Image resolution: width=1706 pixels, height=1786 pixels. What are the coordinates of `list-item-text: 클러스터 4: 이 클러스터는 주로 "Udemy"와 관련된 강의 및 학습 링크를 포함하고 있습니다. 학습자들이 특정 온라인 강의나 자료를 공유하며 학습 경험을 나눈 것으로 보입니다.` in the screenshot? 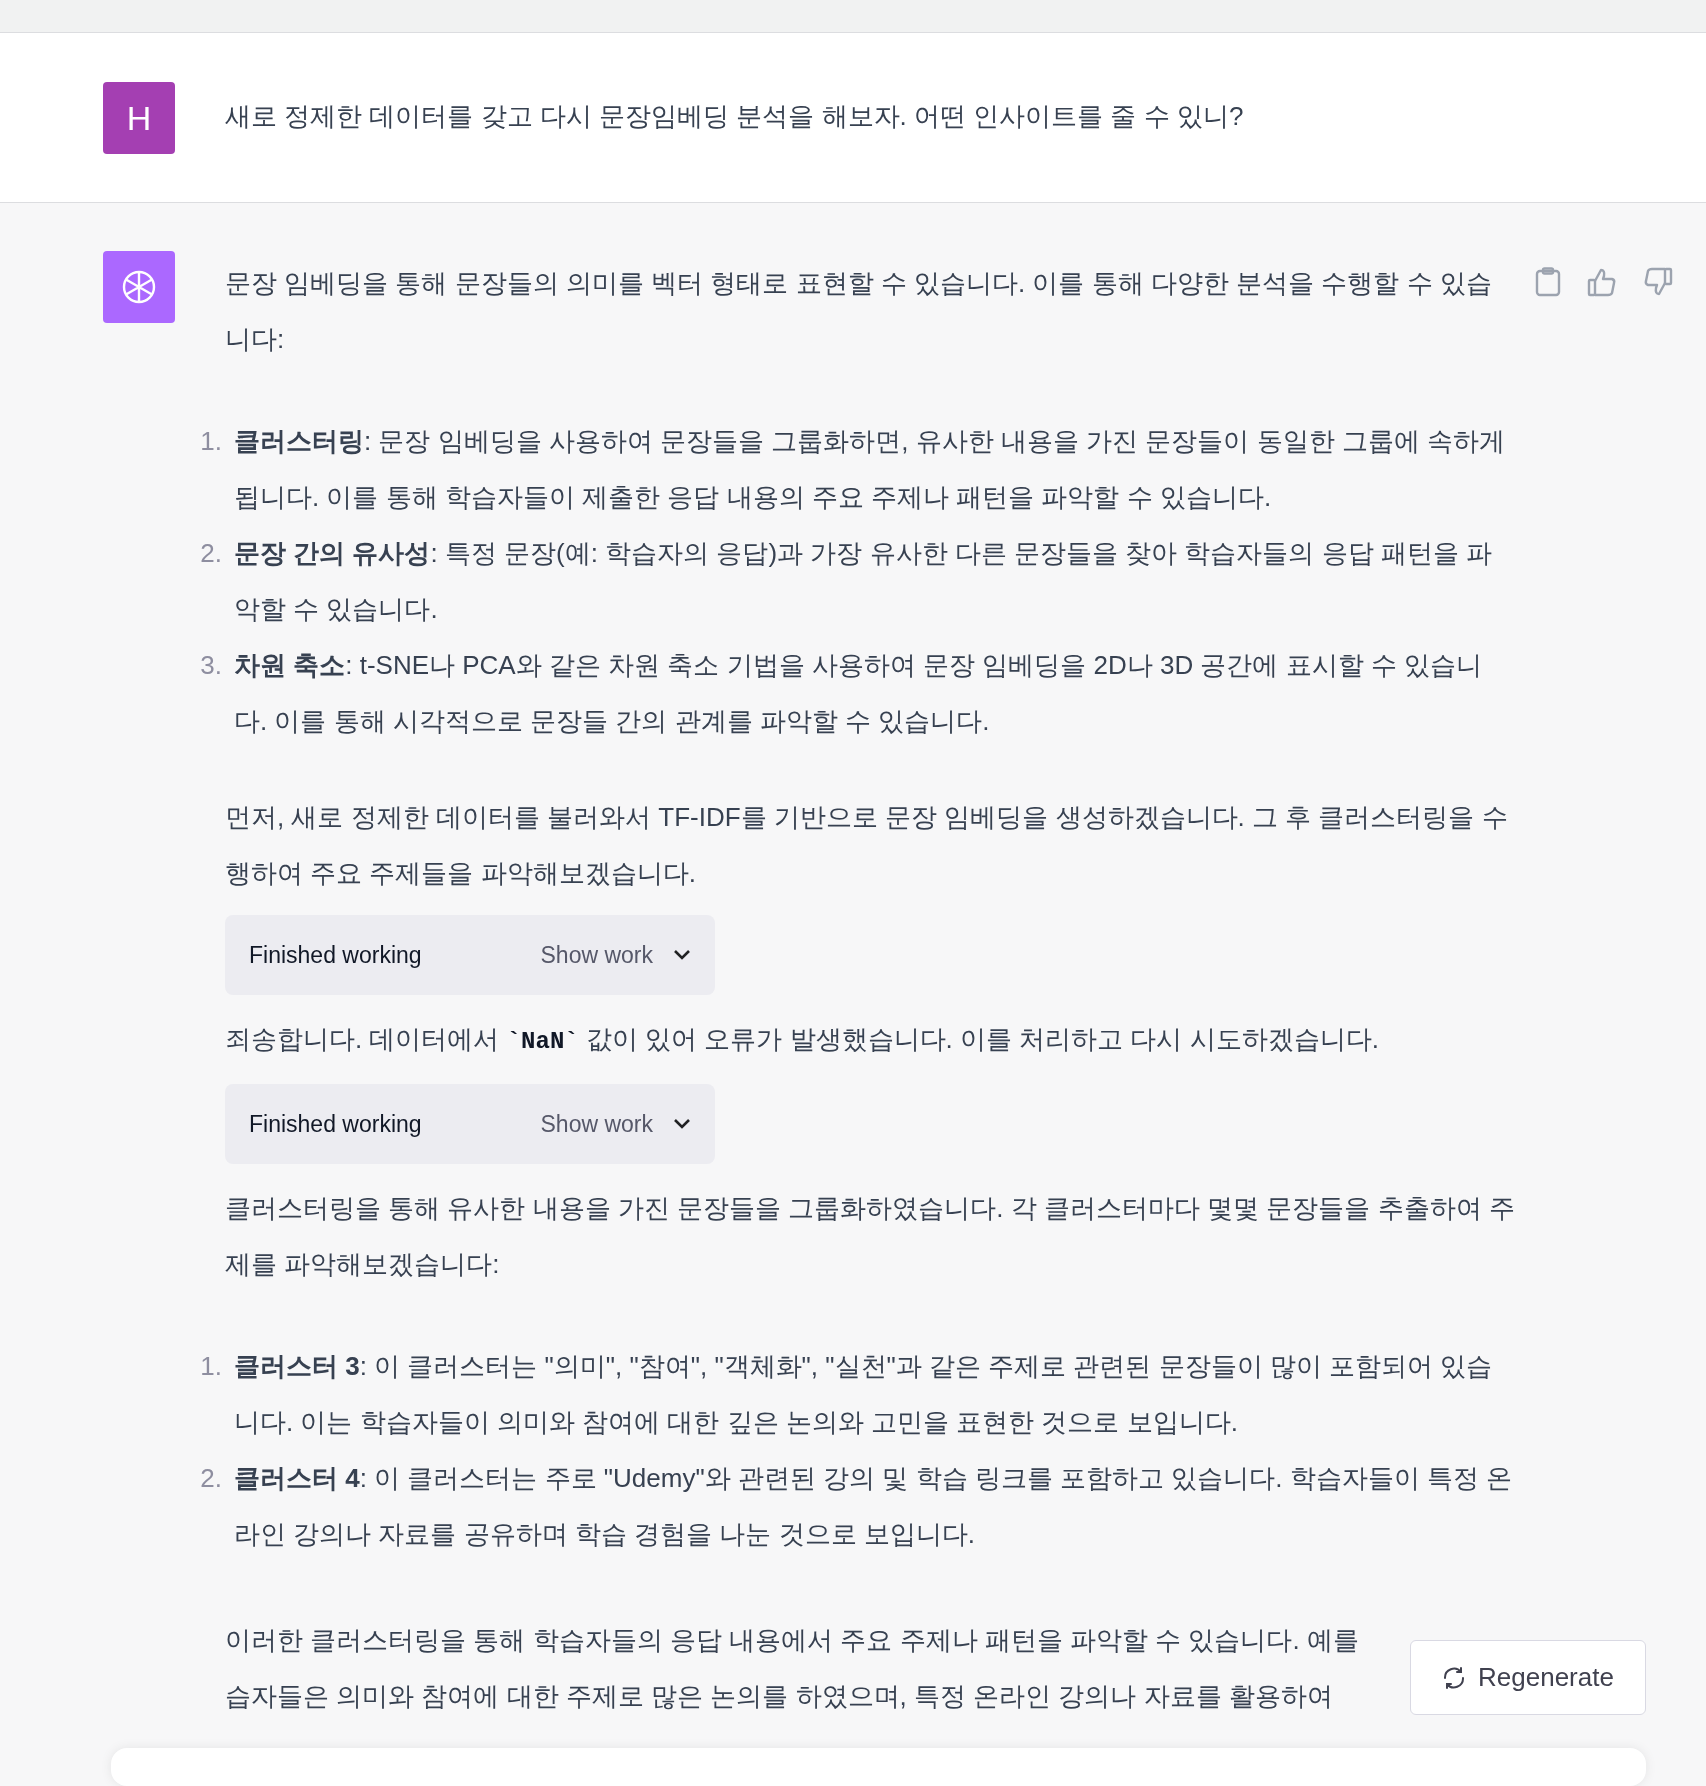 It's located at (874, 1506).